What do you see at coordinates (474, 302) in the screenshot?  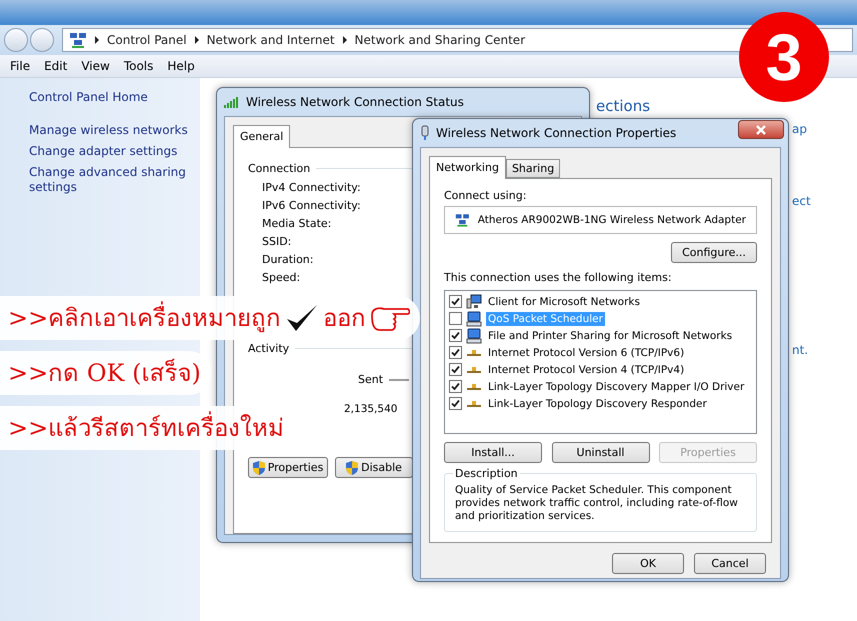 I see `computer-network-icon` at bounding box center [474, 302].